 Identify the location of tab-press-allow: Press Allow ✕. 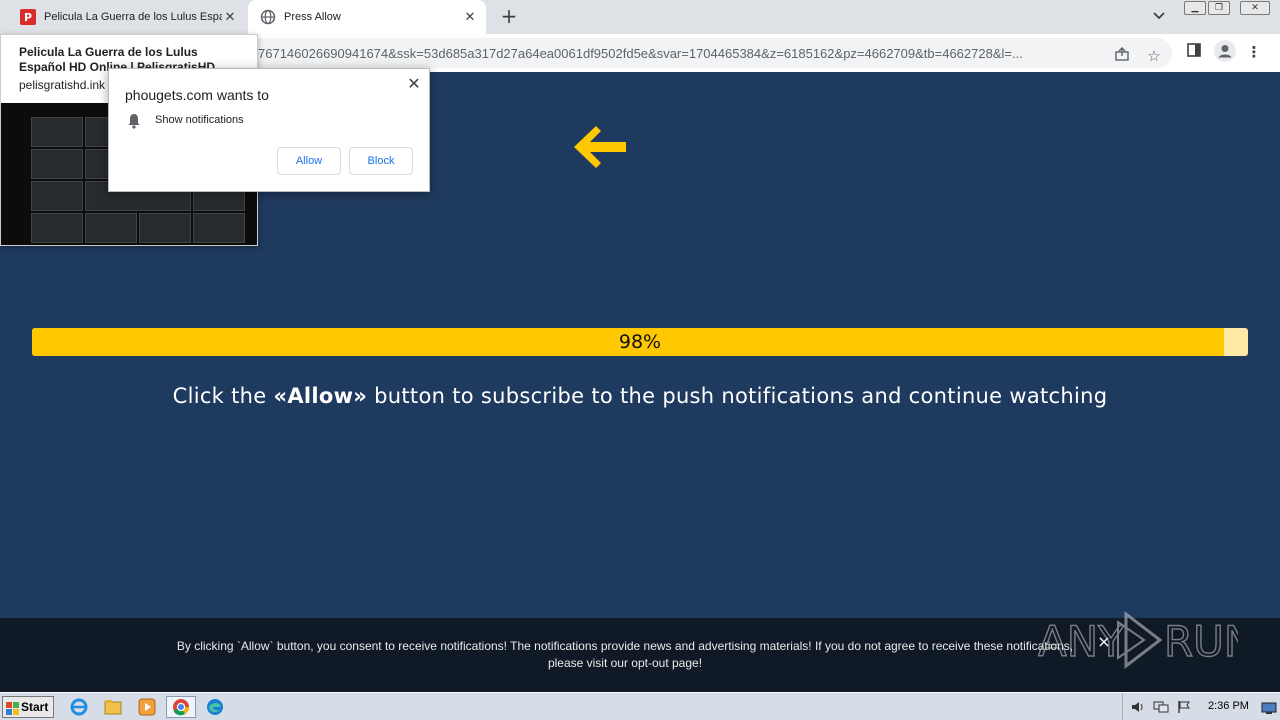
(367, 17).